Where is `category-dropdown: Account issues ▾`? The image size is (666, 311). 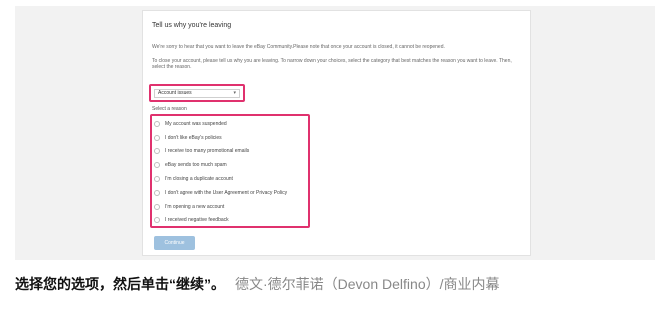 category-dropdown: Account issues ▾ is located at coordinates (197, 93).